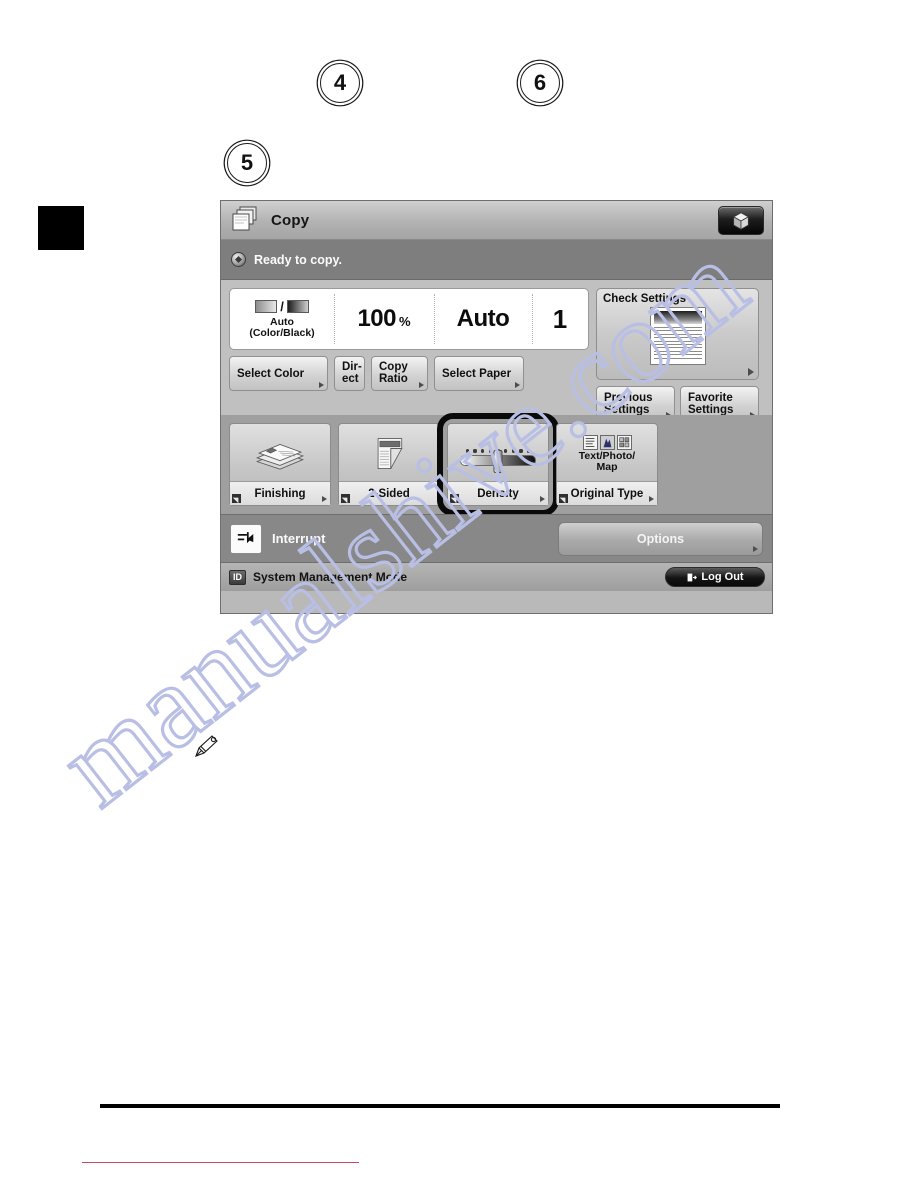  I want to click on select-color-label: Select Color, so click(271, 373).